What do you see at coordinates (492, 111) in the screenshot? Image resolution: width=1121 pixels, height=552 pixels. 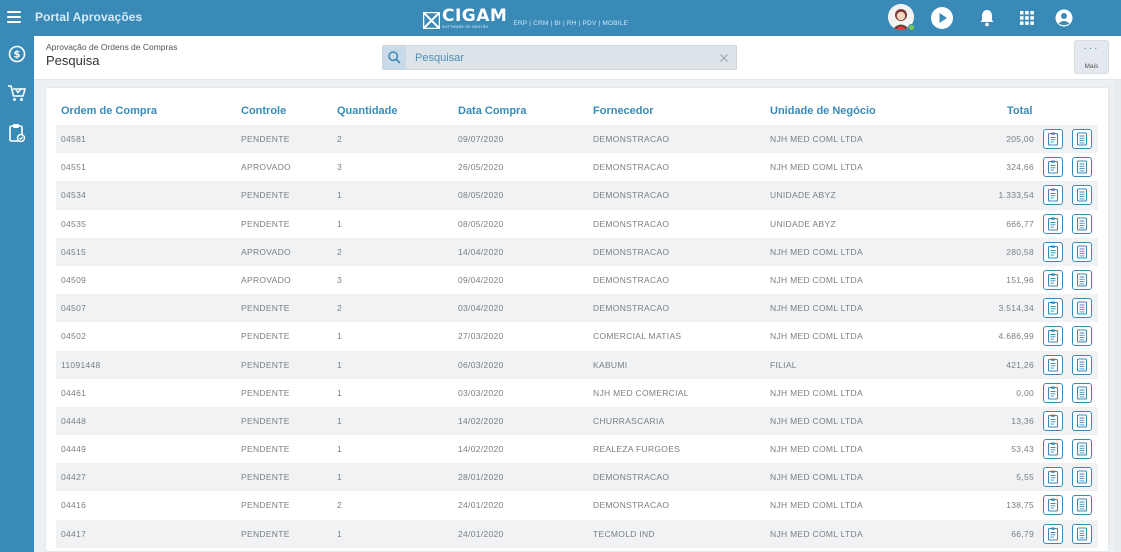 I see `column-header-data-compra: Data Compra` at bounding box center [492, 111].